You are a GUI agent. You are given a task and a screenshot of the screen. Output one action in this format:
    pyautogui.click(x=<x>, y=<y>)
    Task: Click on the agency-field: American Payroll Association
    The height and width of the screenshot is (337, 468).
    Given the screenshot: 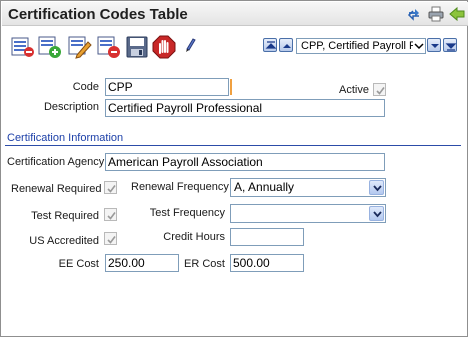 What is the action you would take?
    pyautogui.click(x=245, y=162)
    